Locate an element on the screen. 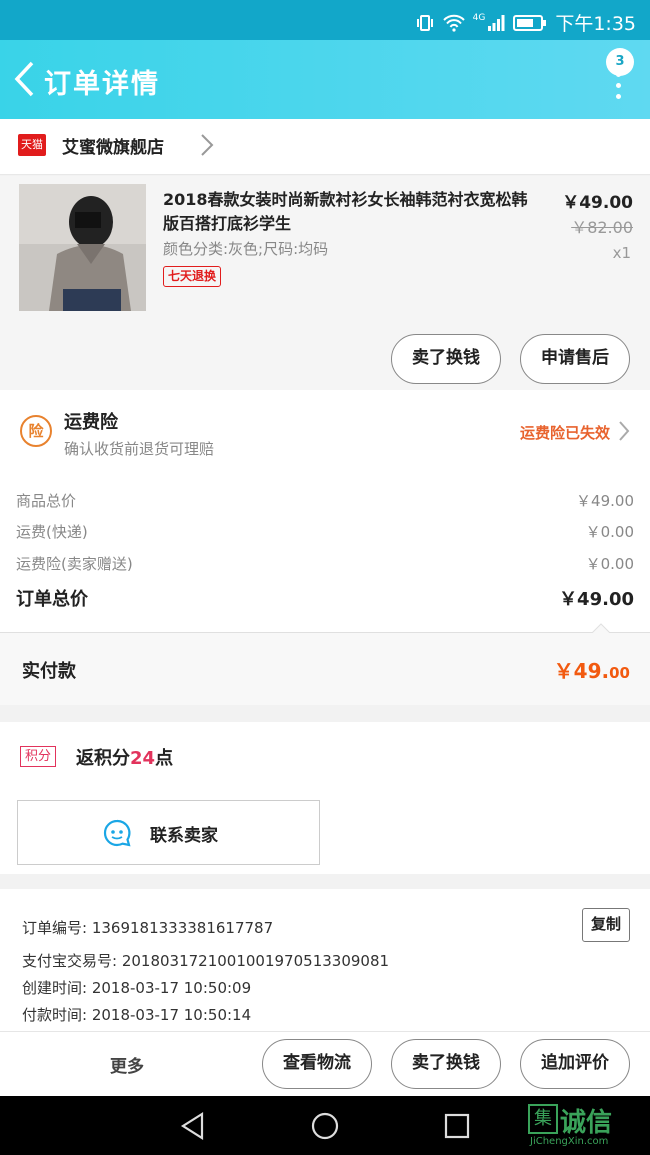  nav-home-icon is located at coordinates (325, 1126).